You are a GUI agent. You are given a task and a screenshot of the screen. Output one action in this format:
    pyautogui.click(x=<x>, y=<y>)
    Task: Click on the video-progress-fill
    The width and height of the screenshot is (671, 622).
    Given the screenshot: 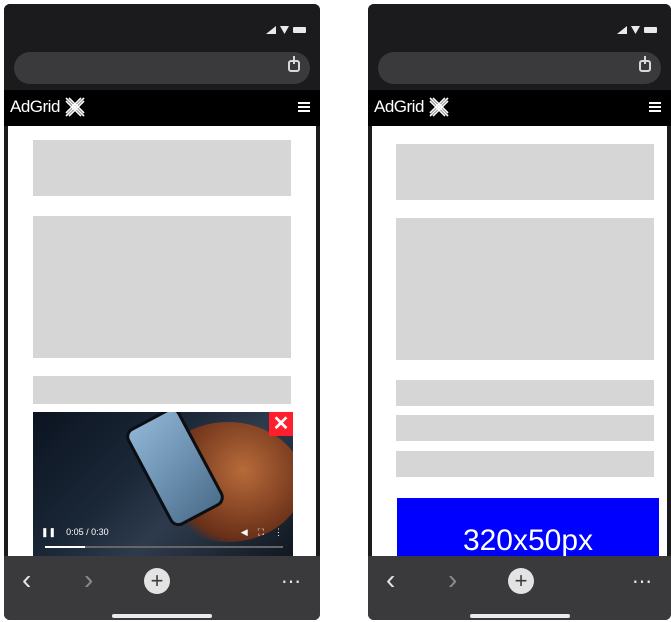 What is the action you would take?
    pyautogui.click(x=65, y=547)
    